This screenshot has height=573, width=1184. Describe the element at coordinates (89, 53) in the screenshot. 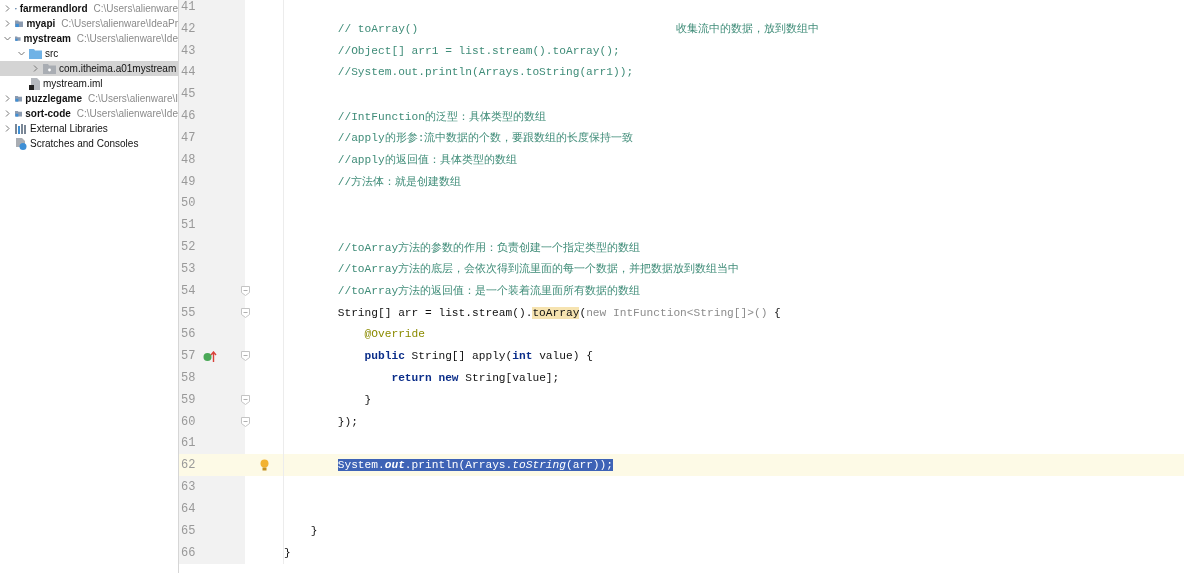

I see `tree-item: src` at that location.